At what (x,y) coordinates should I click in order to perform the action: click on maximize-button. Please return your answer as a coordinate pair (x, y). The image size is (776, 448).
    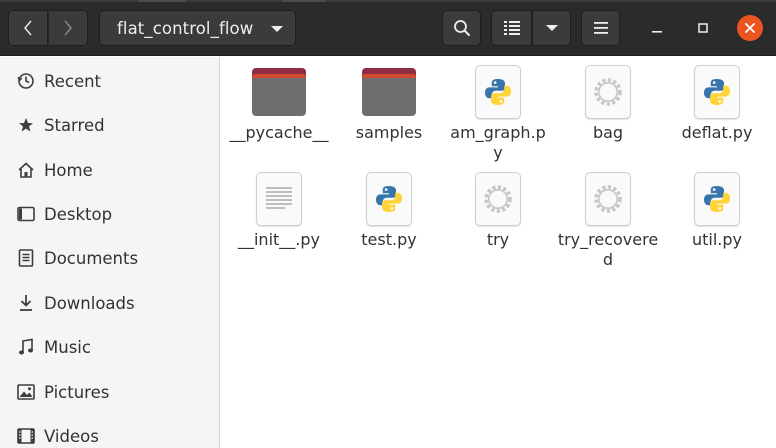
    Looking at the image, I should click on (703, 28).